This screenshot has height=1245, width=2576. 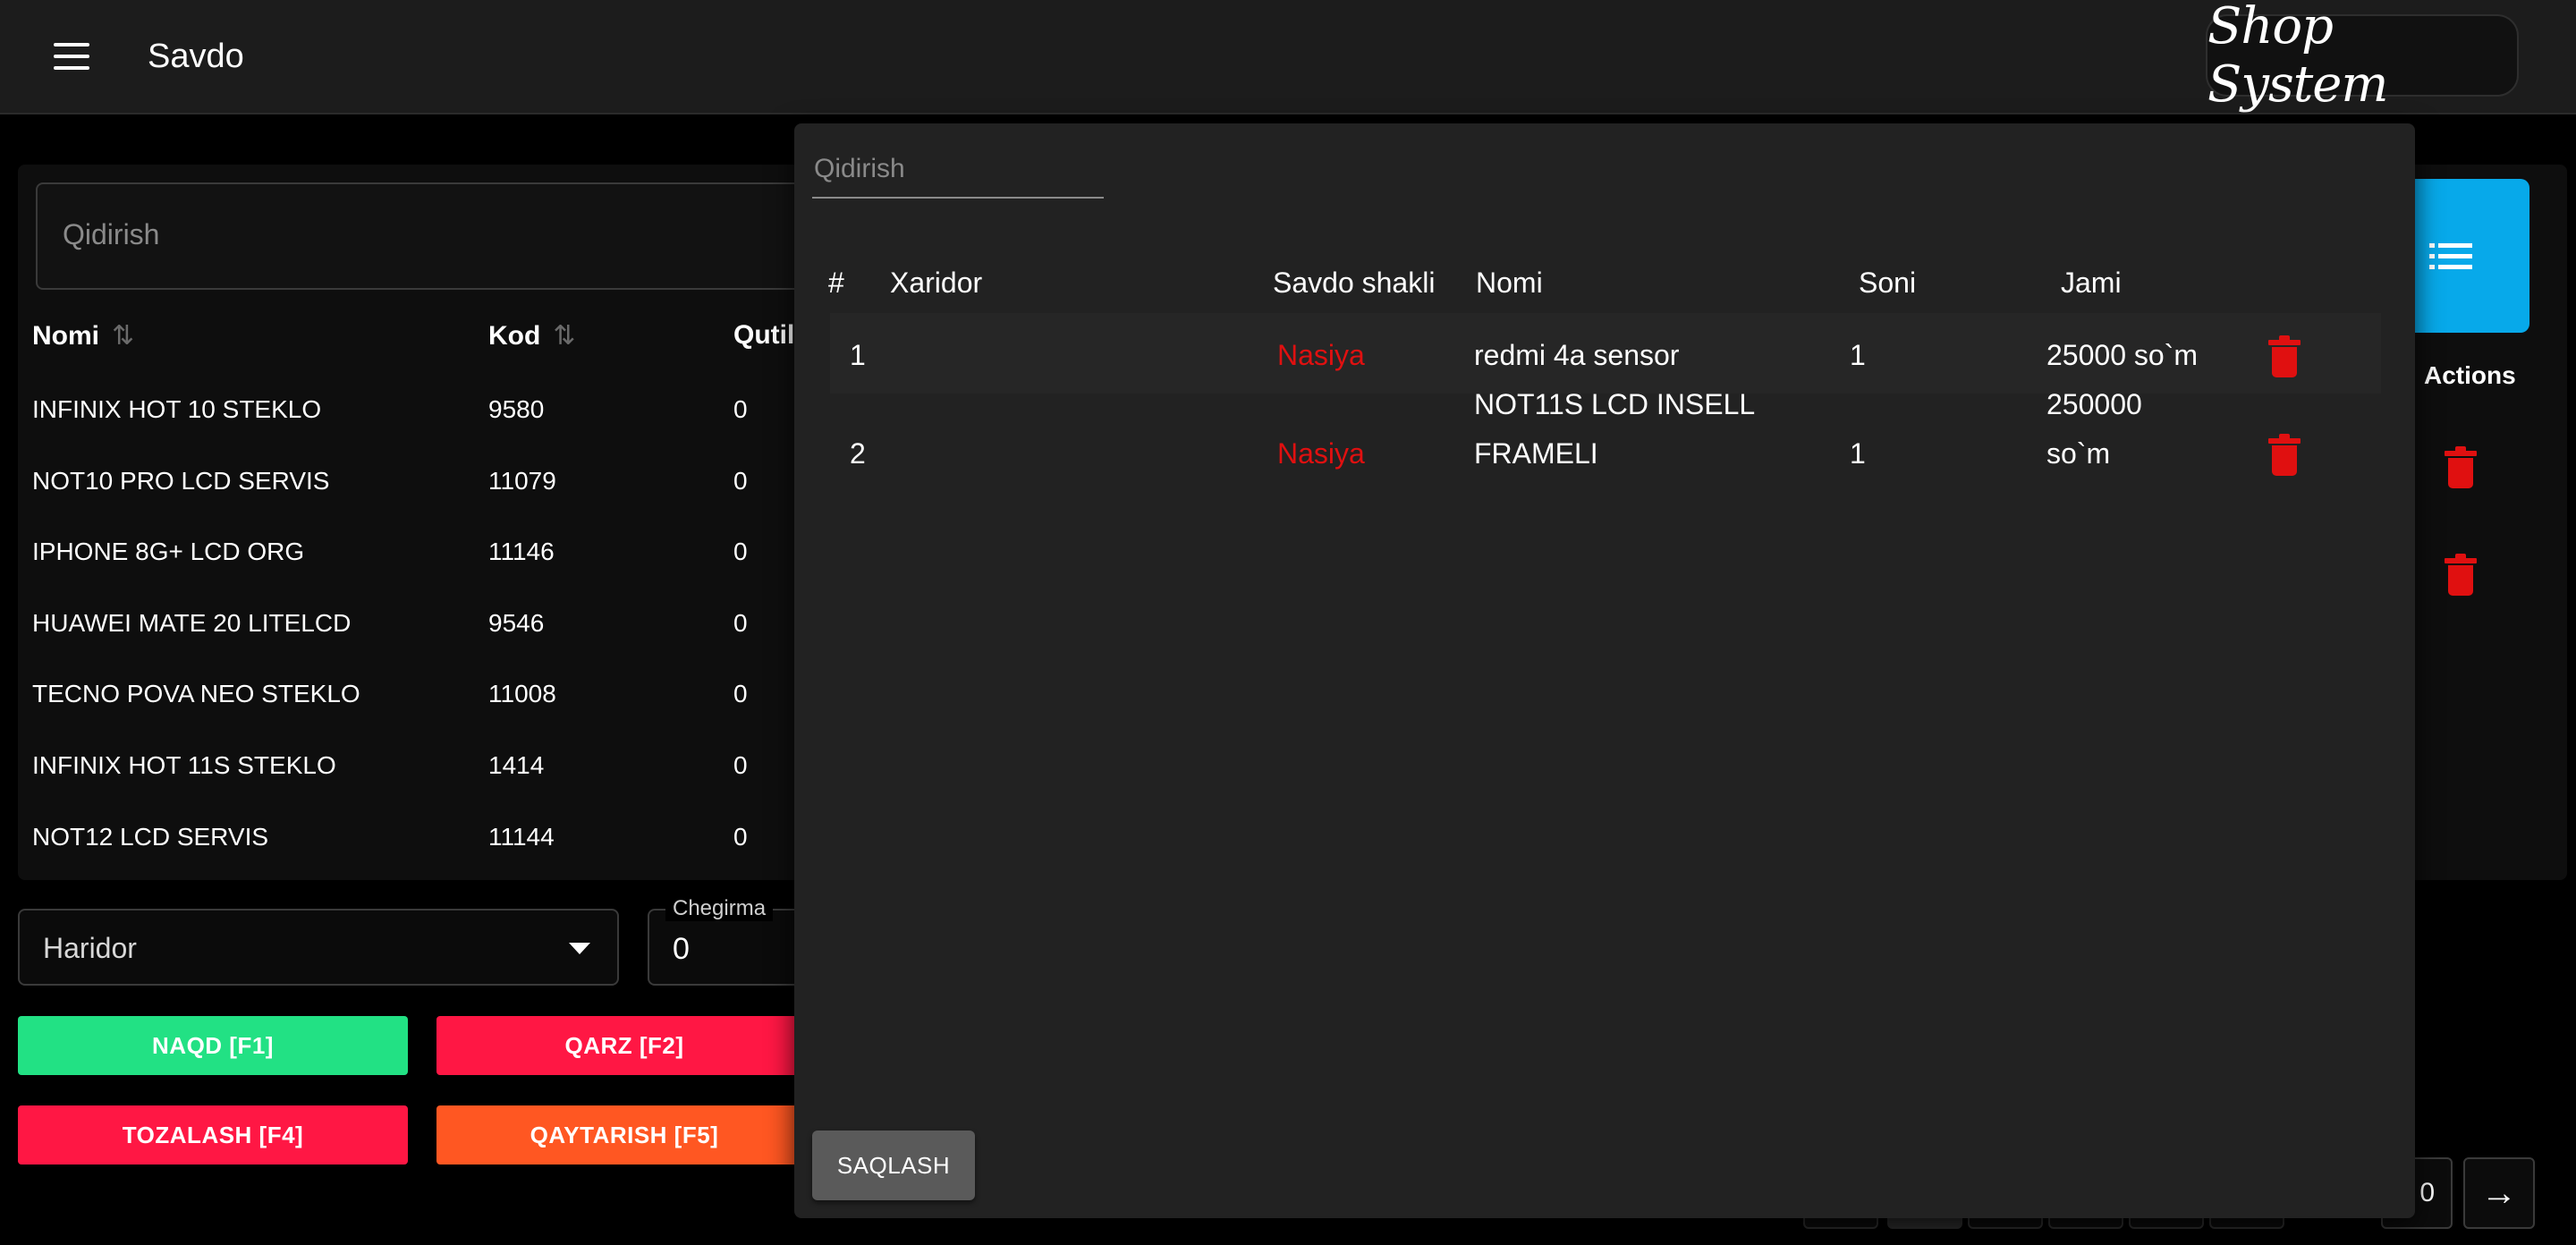 What do you see at coordinates (936, 283) in the screenshot?
I see `column-header-customer: Xaridor` at bounding box center [936, 283].